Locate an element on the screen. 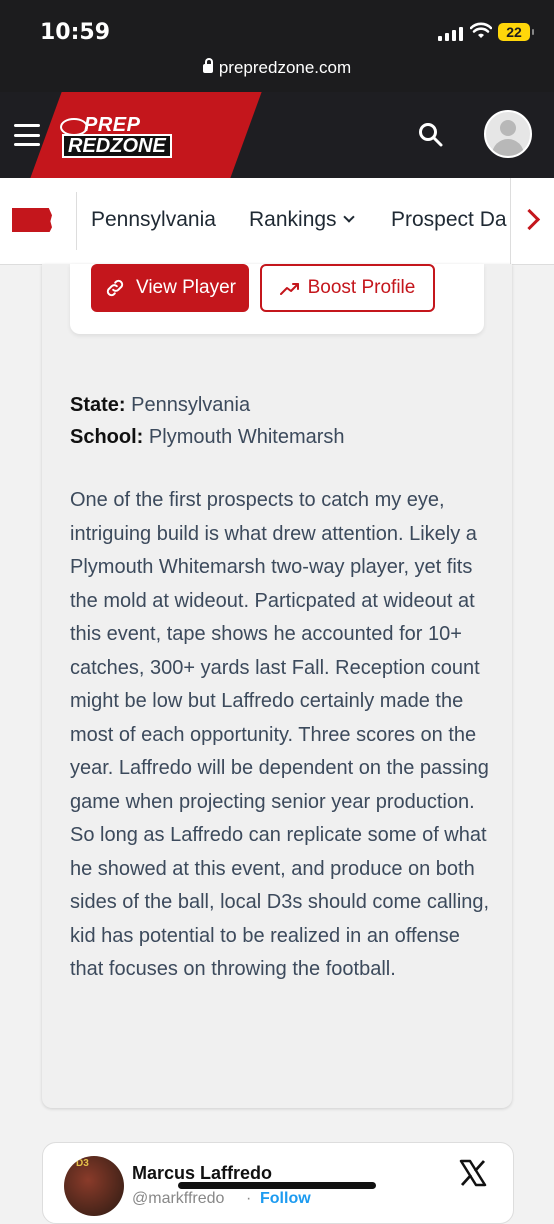  menu-icon is located at coordinates (27, 135).